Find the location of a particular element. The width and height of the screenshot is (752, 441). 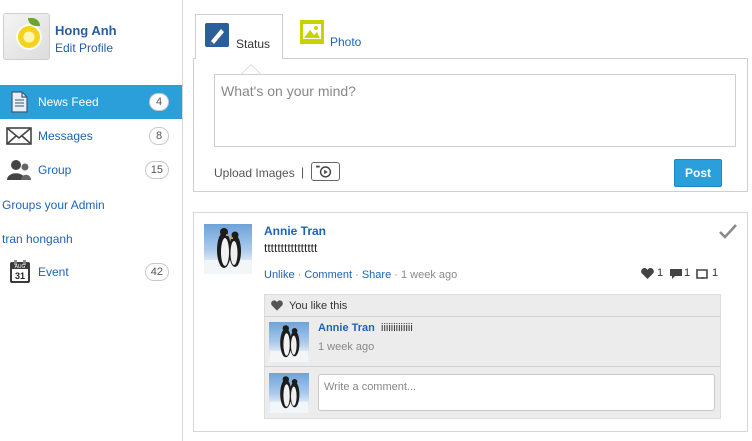

envelope-icon is located at coordinates (19, 136).